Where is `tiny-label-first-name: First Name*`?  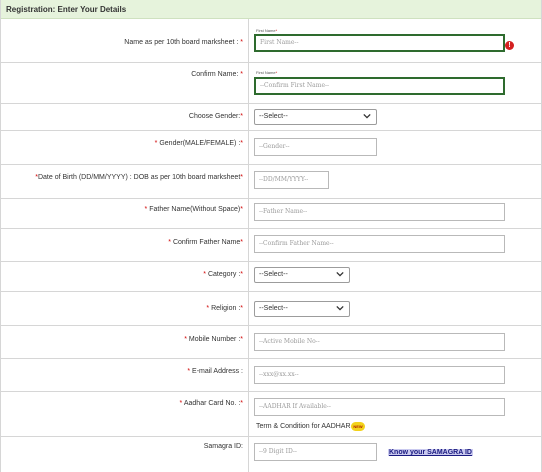 tiny-label-first-name: First Name* is located at coordinates (267, 30).